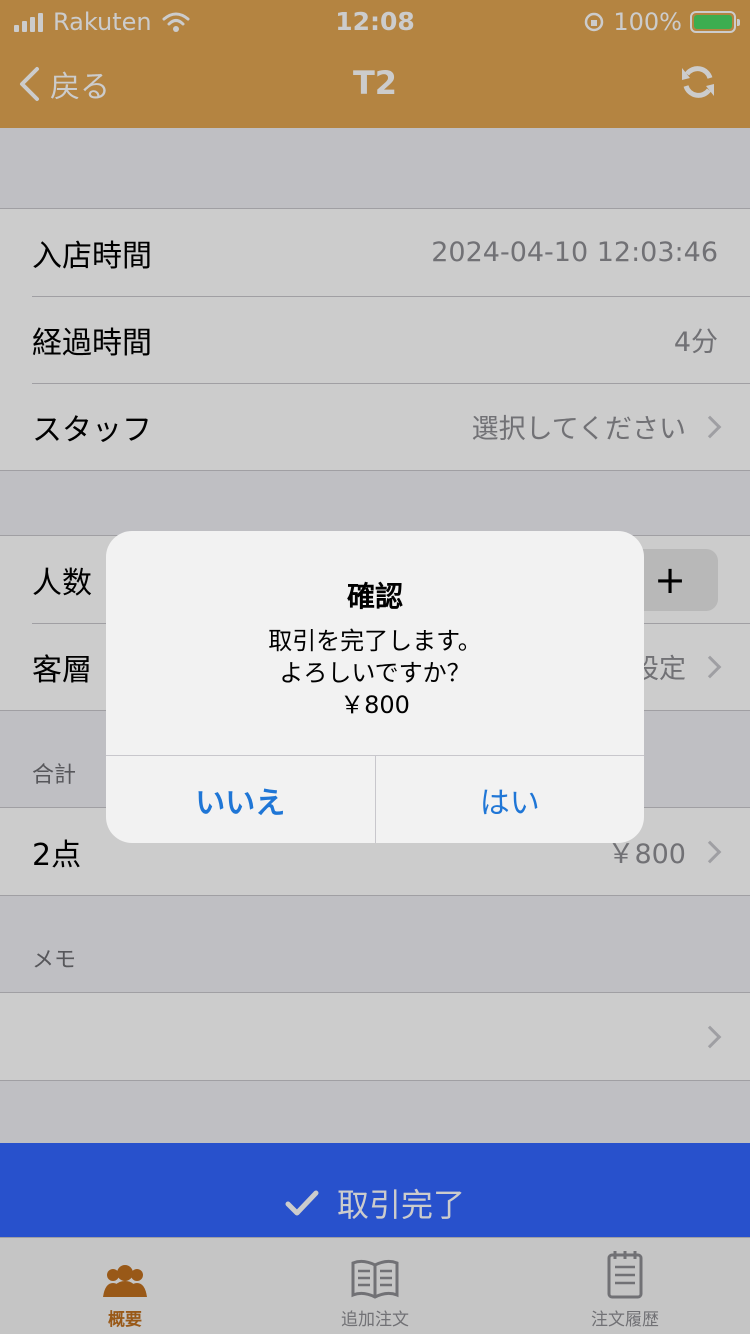 The width and height of the screenshot is (750, 1334). I want to click on dialog-message-line: 取引を完了します。, so click(375, 641).